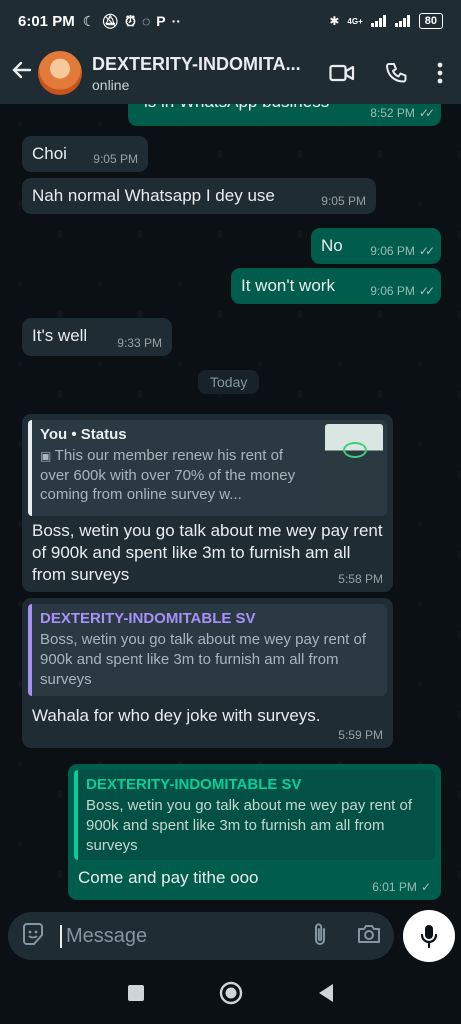 This screenshot has height=1024, width=461. I want to click on bluetooth-icon: ✱, so click(334, 21).